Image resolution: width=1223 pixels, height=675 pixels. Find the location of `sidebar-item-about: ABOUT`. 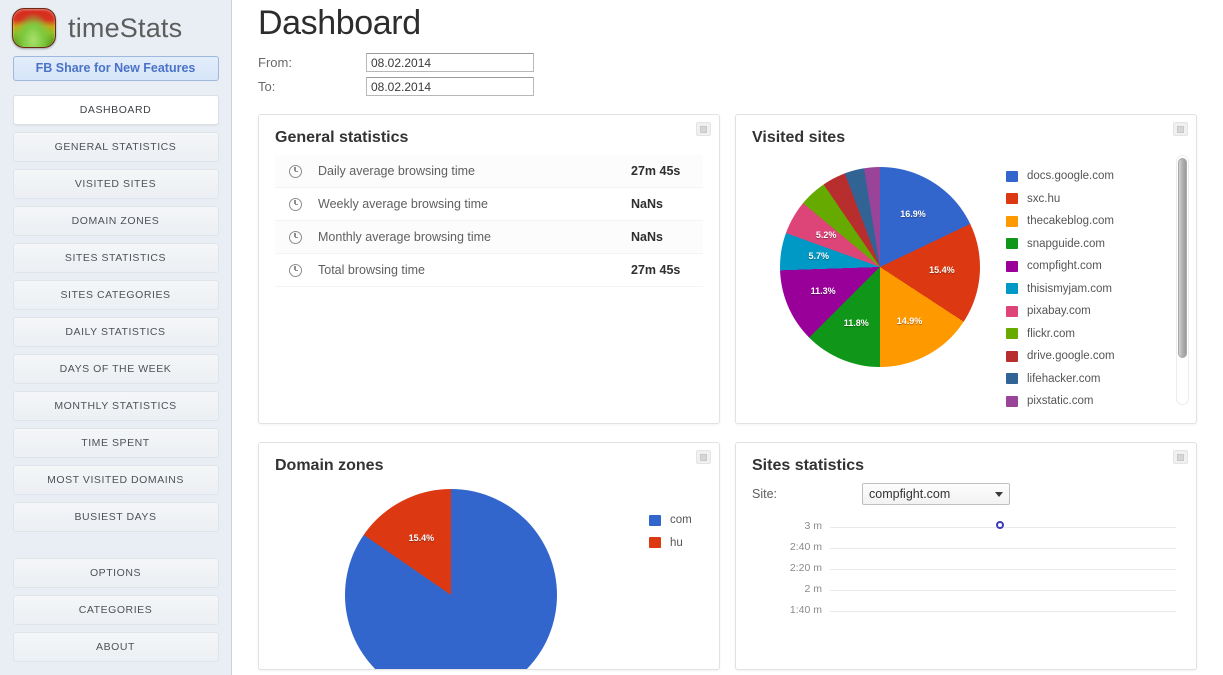

sidebar-item-about: ABOUT is located at coordinates (115, 647).